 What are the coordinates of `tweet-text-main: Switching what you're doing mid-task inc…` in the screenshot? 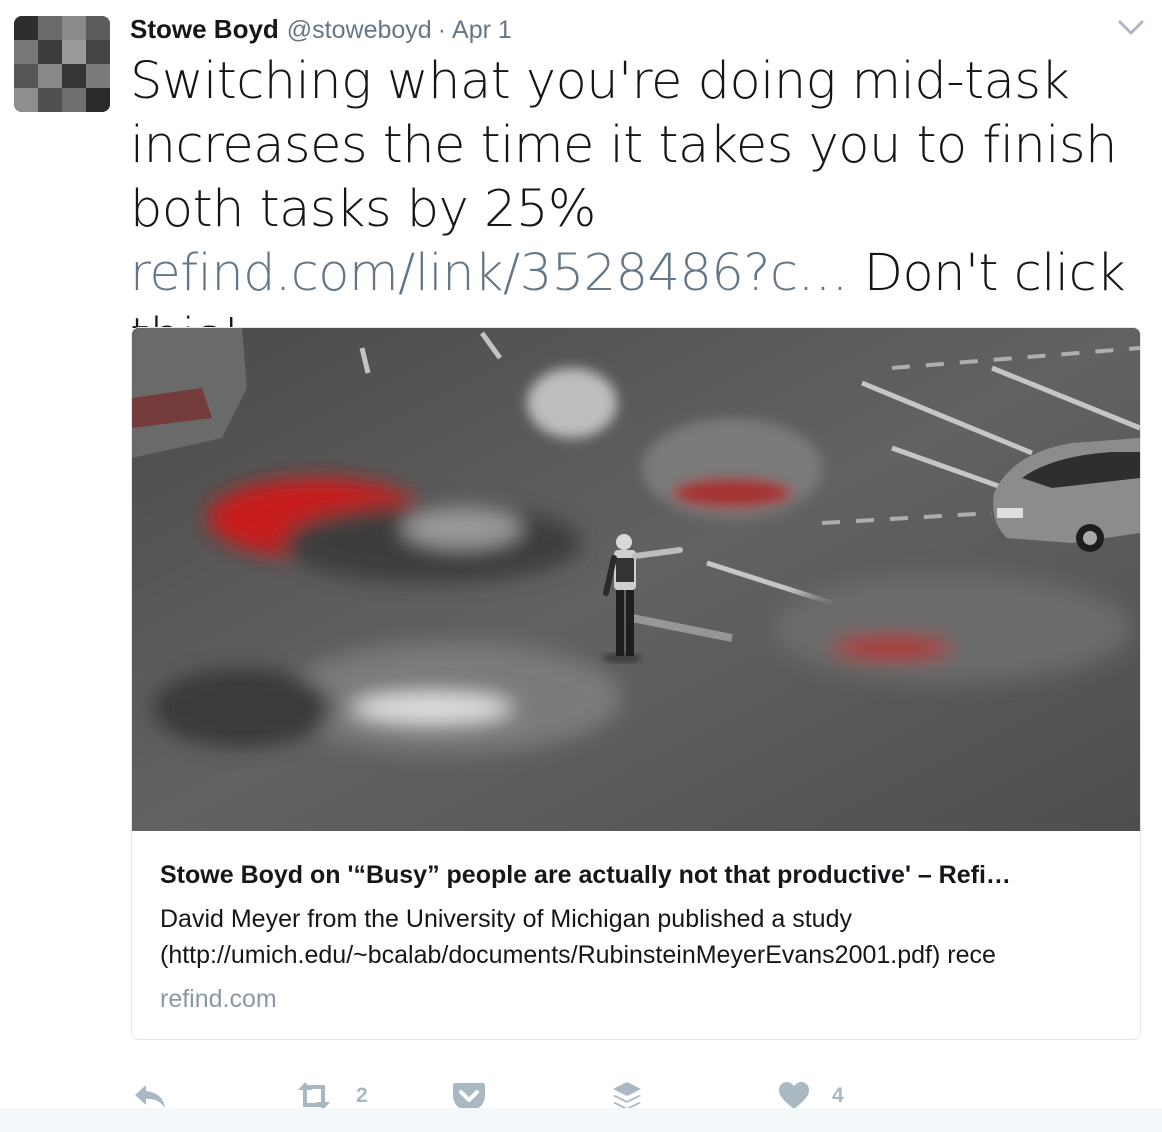 It's located at (623, 145).